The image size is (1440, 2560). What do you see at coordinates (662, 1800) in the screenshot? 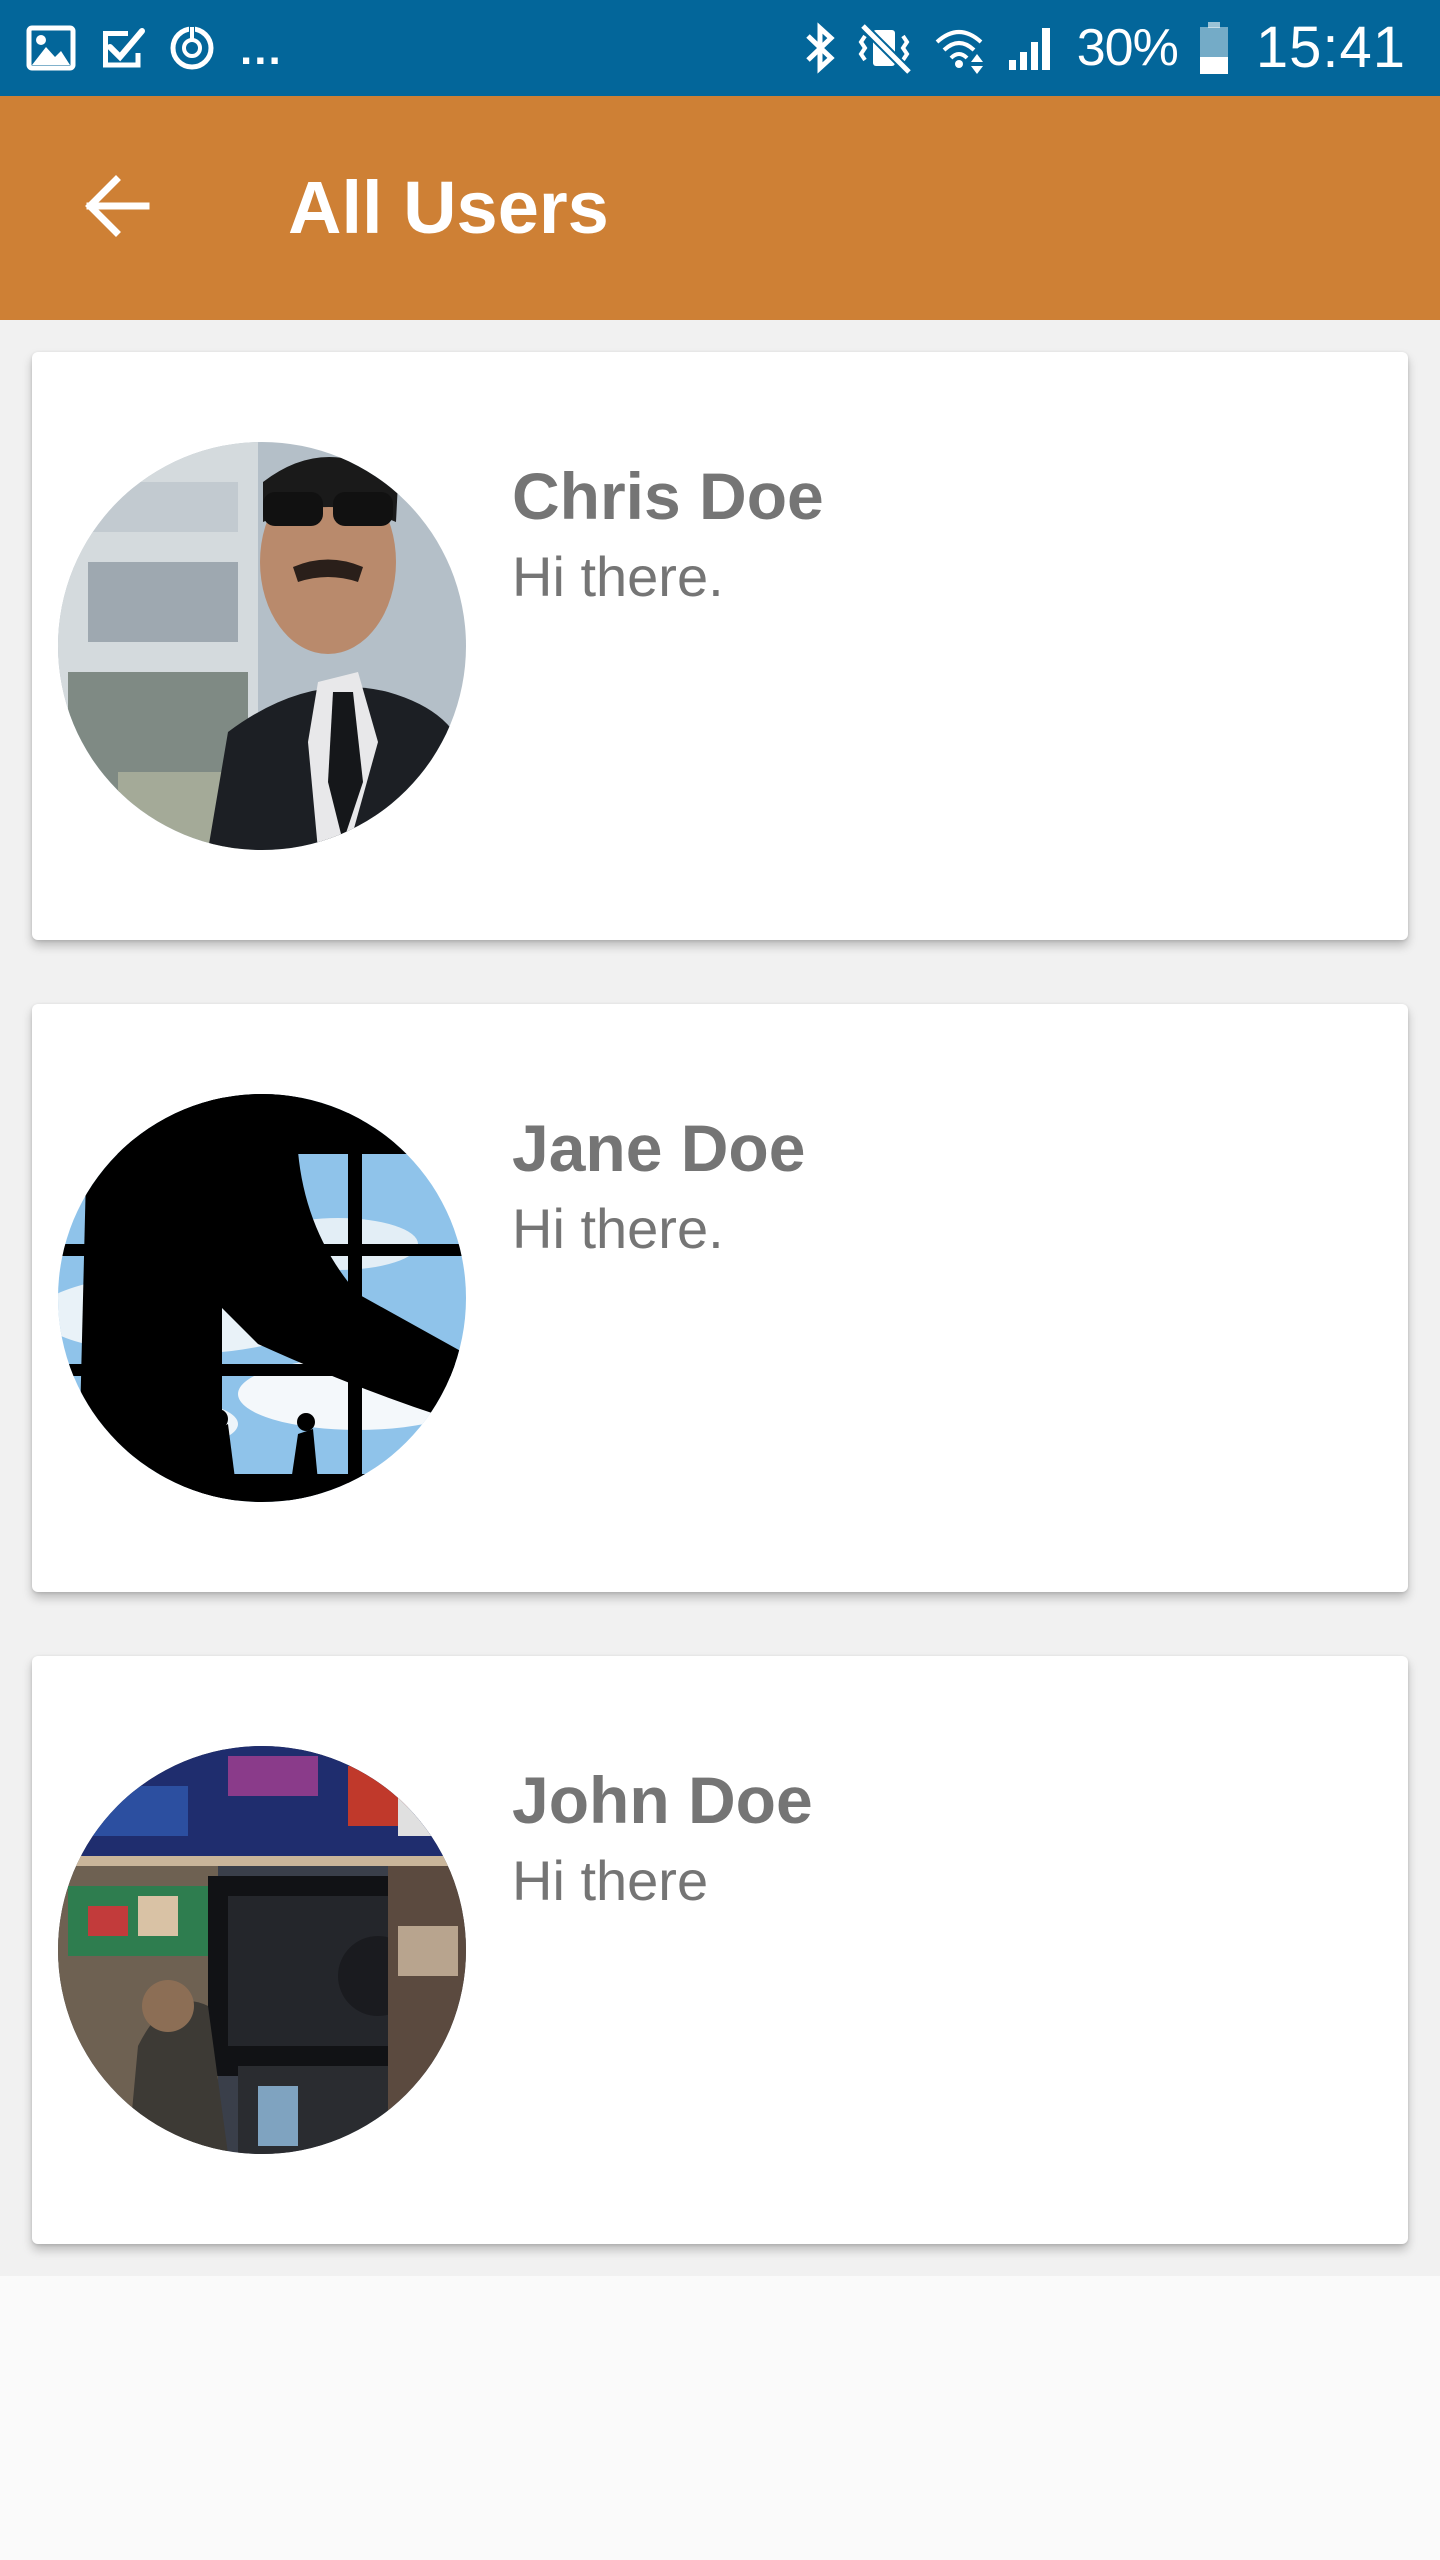
I see `user-name: John Doe` at bounding box center [662, 1800].